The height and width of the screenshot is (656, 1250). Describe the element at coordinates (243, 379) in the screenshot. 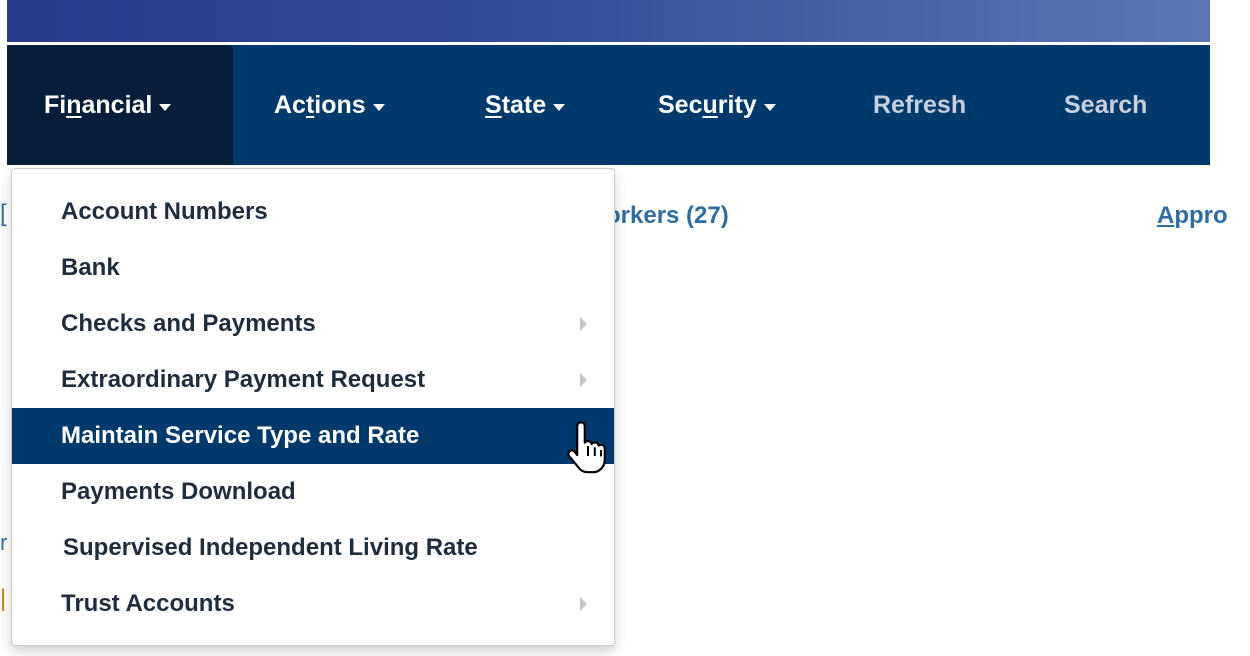

I see `menu-item-label: Extraordinary Payment Request` at that location.